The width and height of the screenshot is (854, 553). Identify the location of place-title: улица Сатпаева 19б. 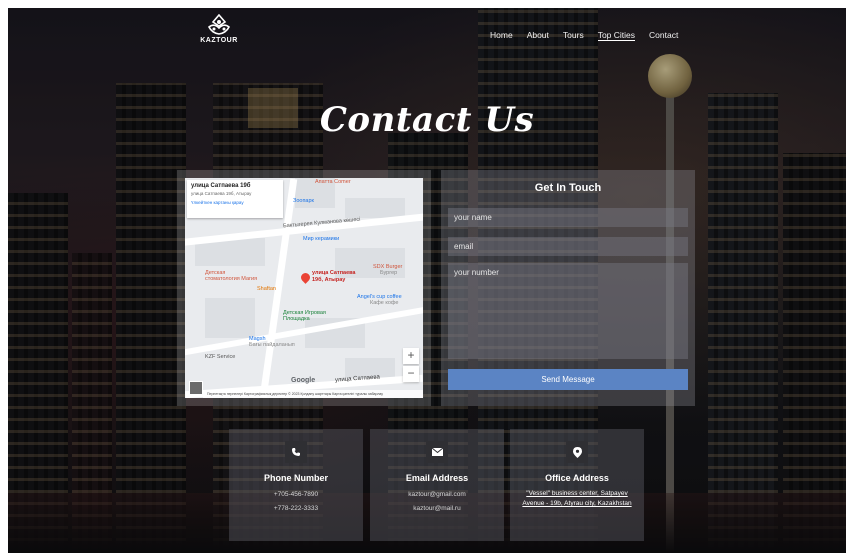
(221, 186).